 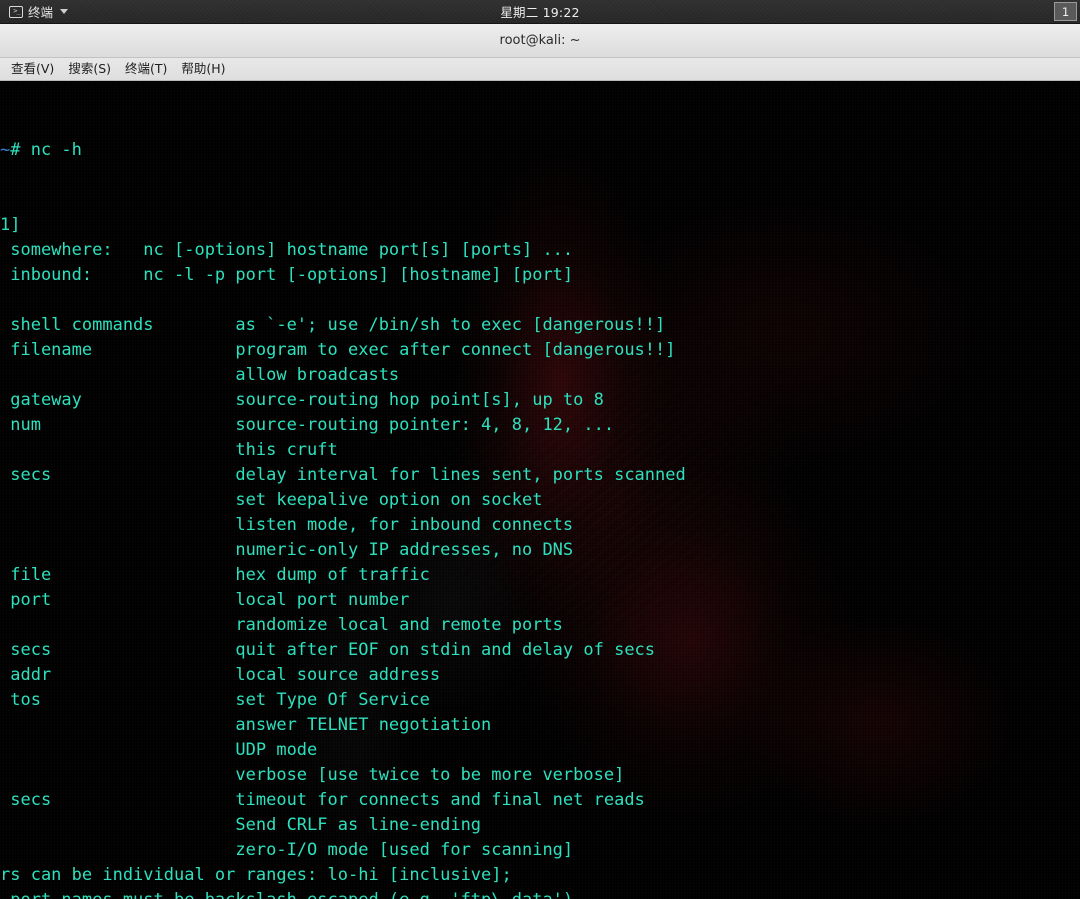 What do you see at coordinates (5, 150) in the screenshot?
I see `prompt-tilde: ~` at bounding box center [5, 150].